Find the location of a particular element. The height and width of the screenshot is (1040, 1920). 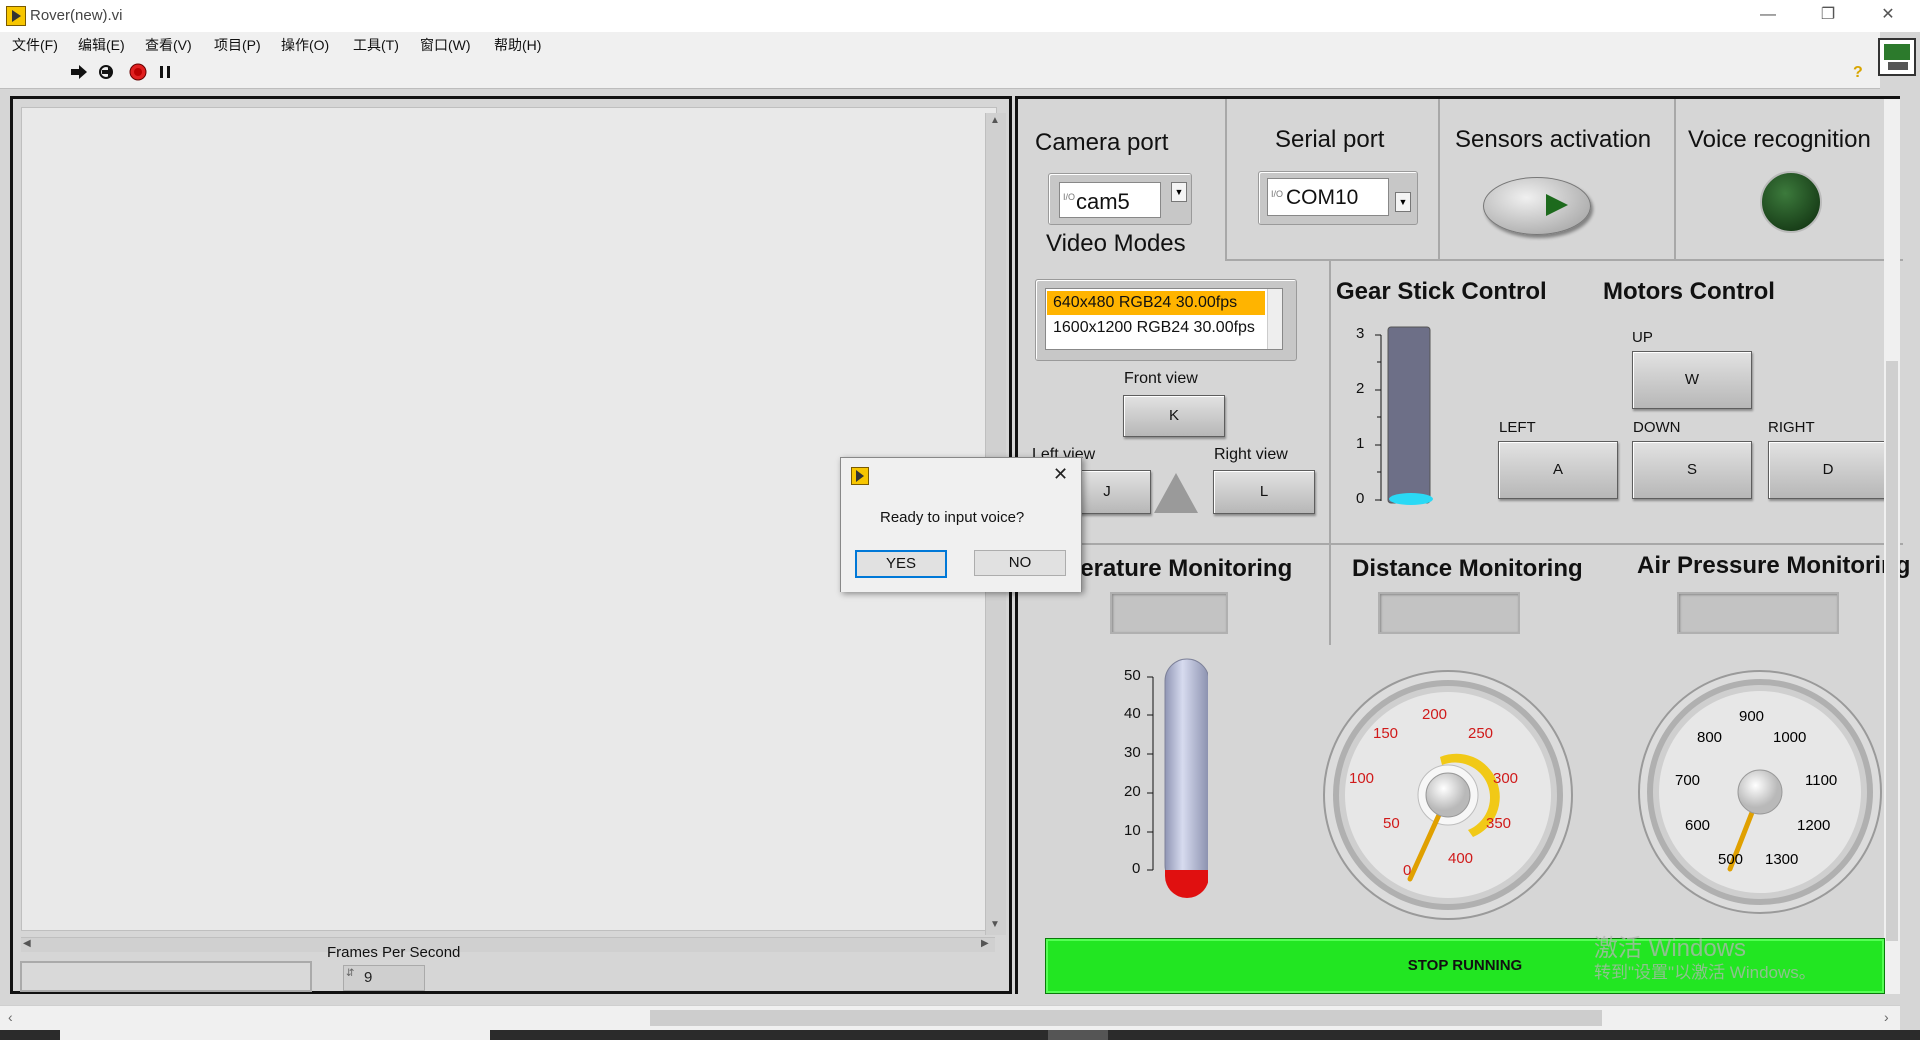

menu-help: 帮助(H) is located at coordinates (517, 45).